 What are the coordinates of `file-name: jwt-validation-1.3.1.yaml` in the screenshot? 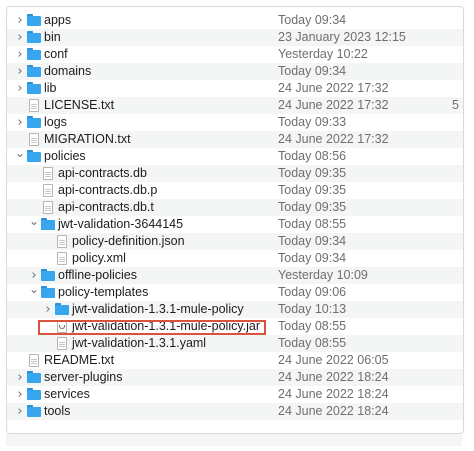 It's located at (139, 343).